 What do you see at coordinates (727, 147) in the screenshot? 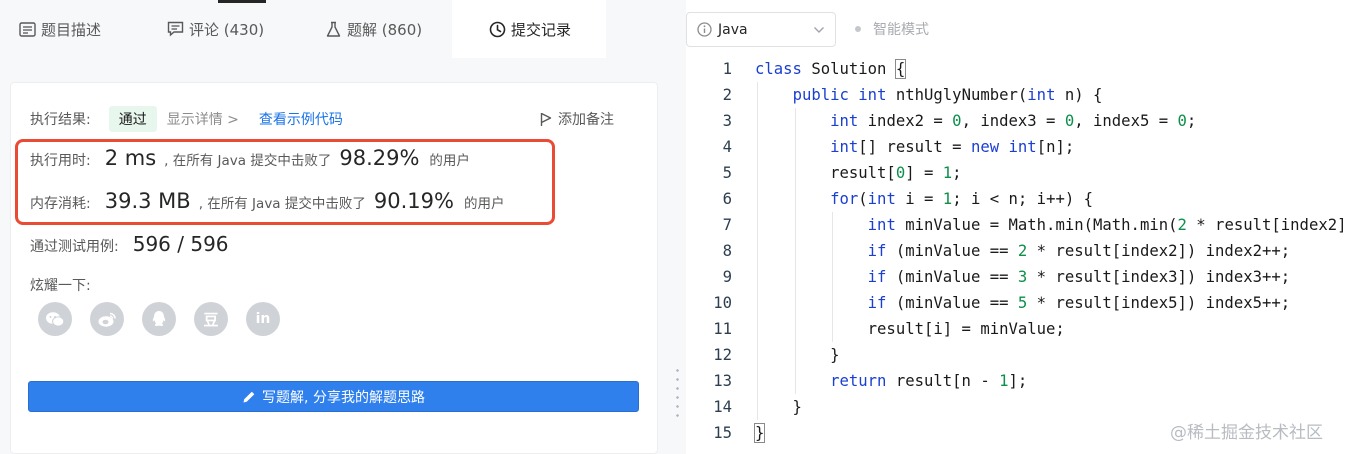
I see `line-number: 4` at bounding box center [727, 147].